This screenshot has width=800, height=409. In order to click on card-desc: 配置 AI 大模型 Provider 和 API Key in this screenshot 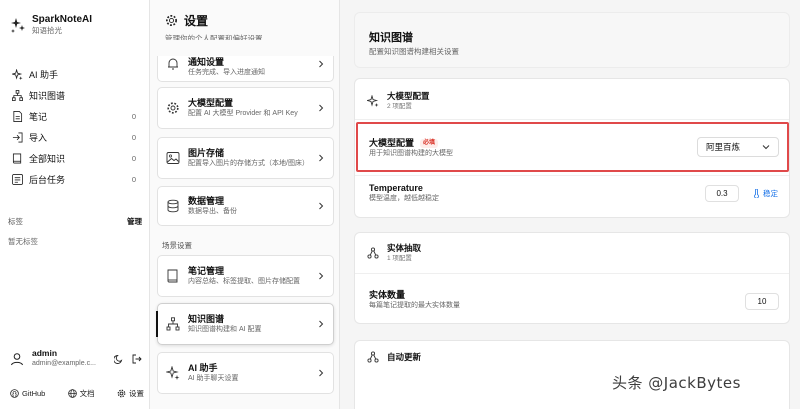, I will do `click(243, 113)`.